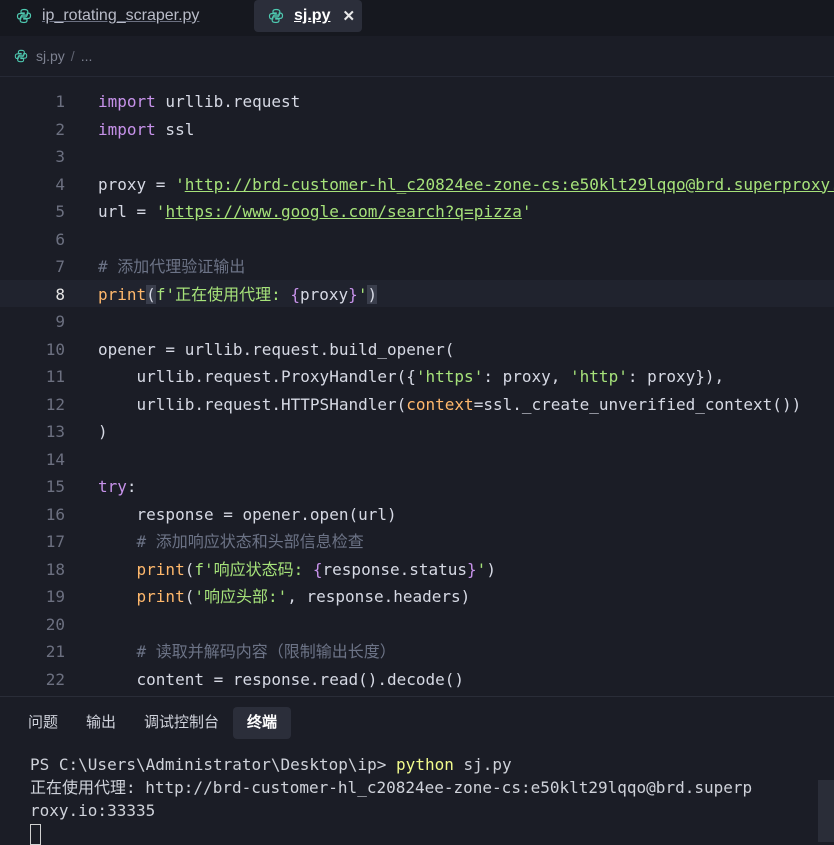 The height and width of the screenshot is (845, 834). What do you see at coordinates (117, 486) in the screenshot?
I see `code-text: try:` at bounding box center [117, 486].